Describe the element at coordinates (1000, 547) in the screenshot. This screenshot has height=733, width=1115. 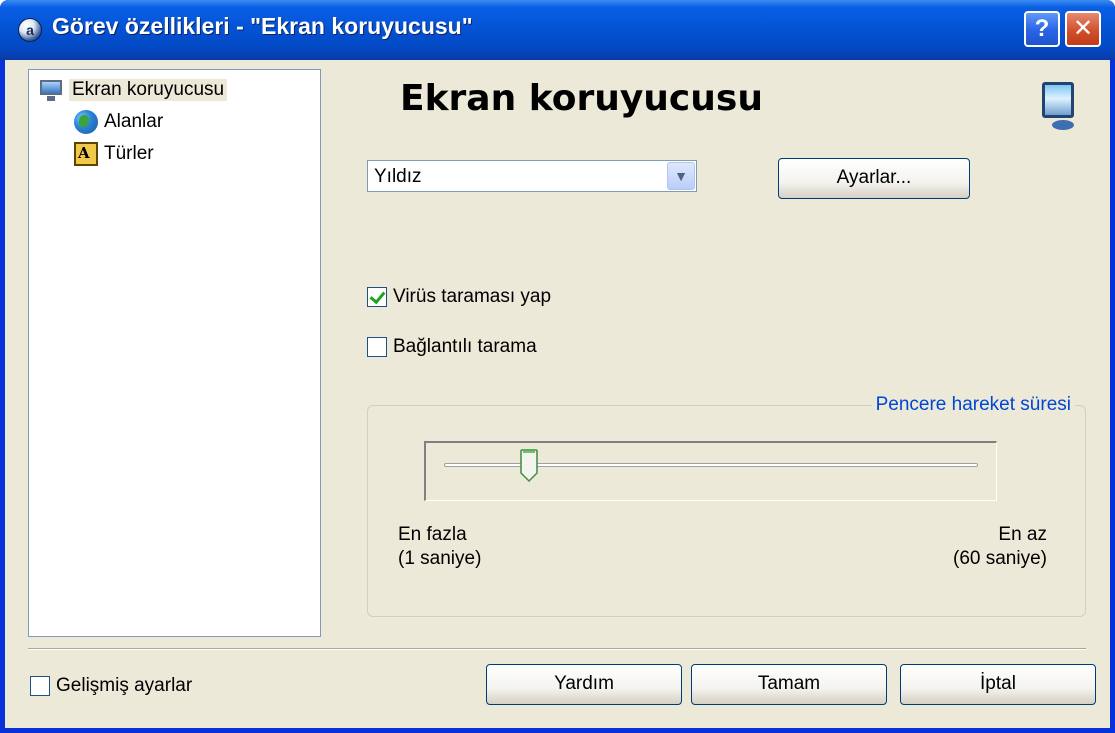
I see `slider-max-label: En az (60 saniye)` at that location.